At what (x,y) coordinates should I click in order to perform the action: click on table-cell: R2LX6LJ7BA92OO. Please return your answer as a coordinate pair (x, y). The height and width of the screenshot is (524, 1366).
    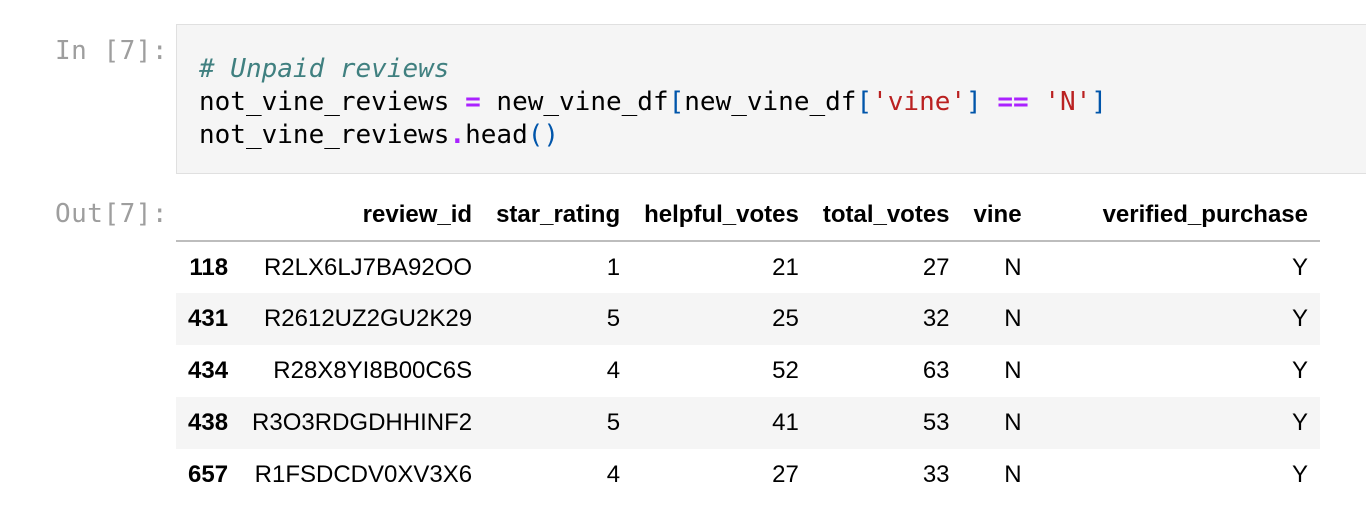
    Looking at the image, I should click on (368, 267).